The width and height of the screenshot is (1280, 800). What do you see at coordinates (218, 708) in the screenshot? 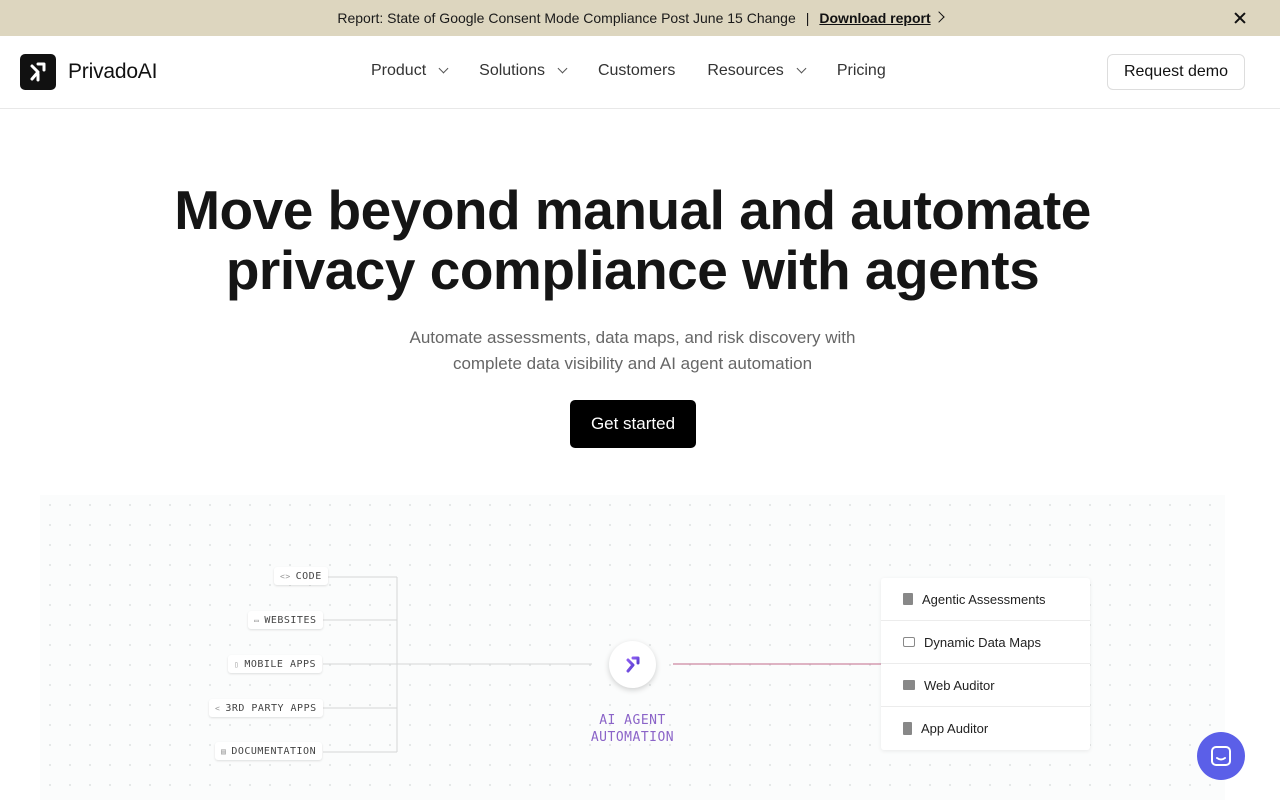
I see `share-icon: <` at bounding box center [218, 708].